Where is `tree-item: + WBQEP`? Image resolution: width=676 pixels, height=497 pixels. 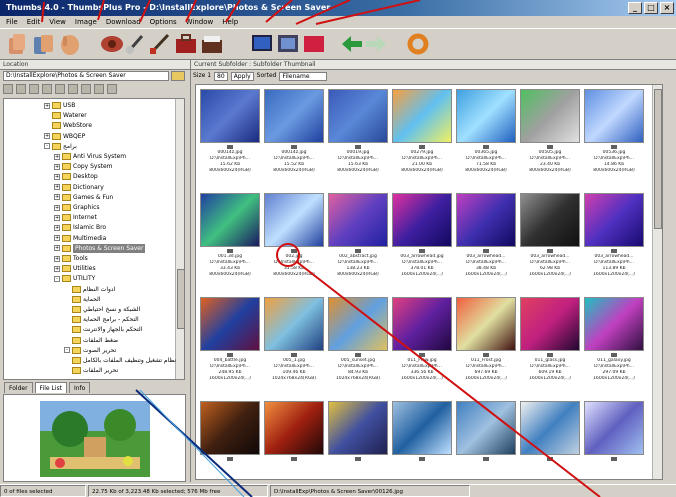
tree-item: + WBQEP is located at coordinates (64, 136).